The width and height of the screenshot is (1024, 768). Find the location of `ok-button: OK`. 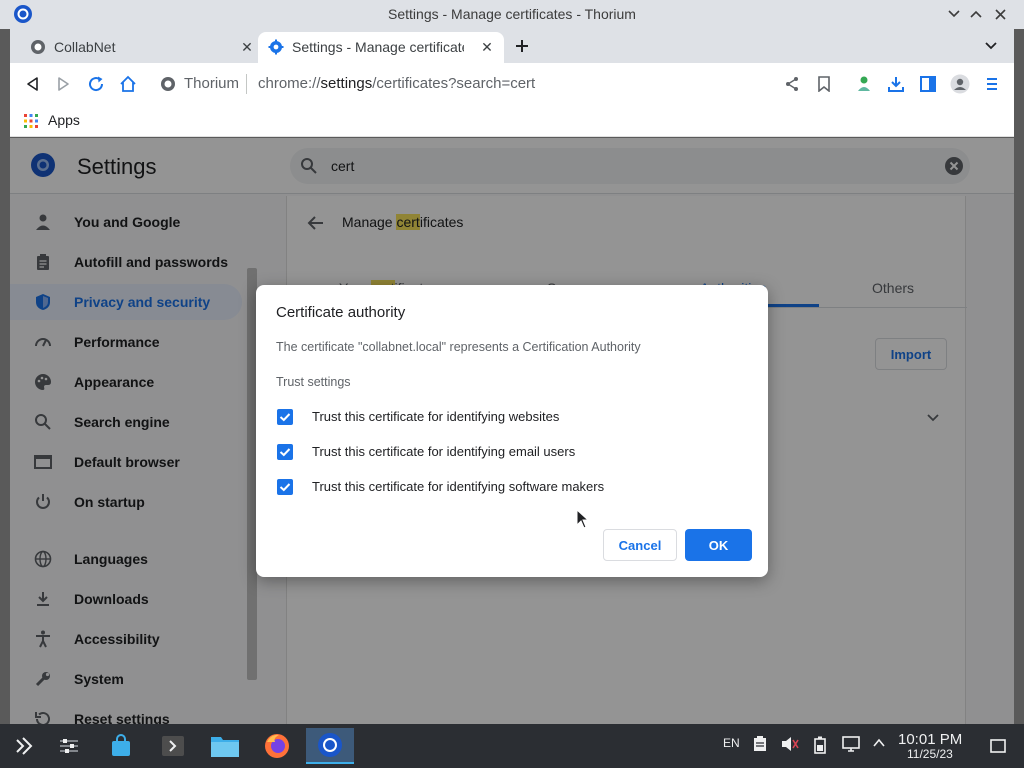

ok-button: OK is located at coordinates (718, 545).